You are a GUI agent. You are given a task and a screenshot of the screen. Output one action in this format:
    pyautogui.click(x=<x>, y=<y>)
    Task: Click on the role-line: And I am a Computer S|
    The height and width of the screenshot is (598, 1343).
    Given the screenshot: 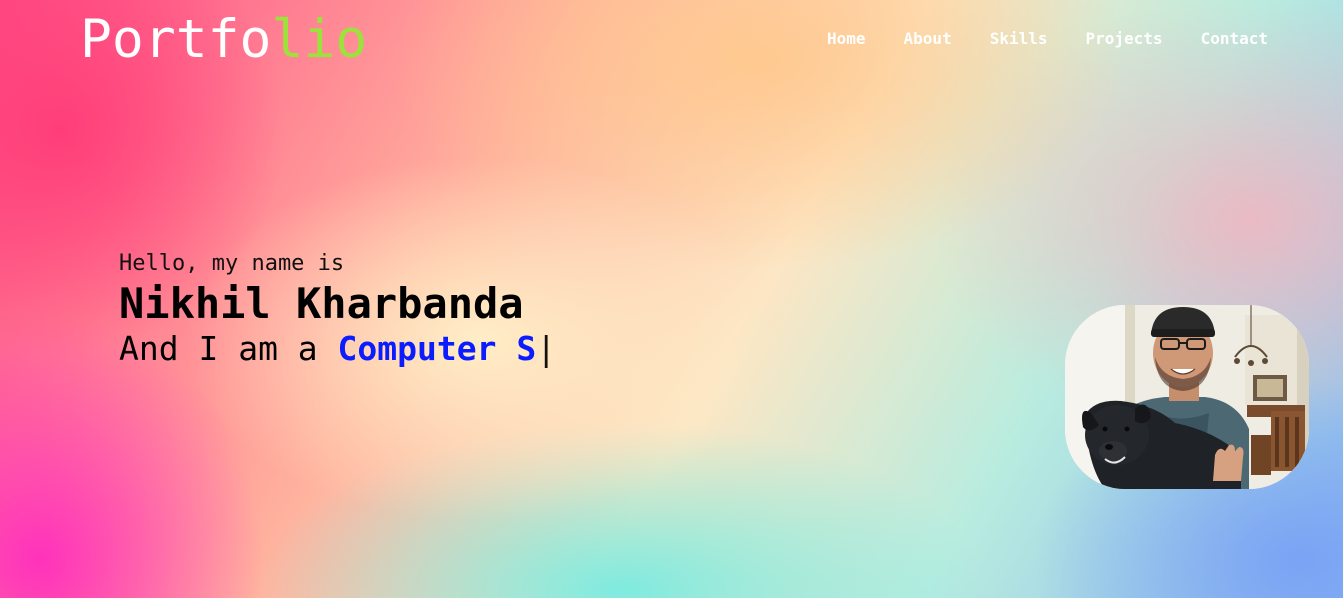 What is the action you would take?
    pyautogui.click(x=337, y=349)
    